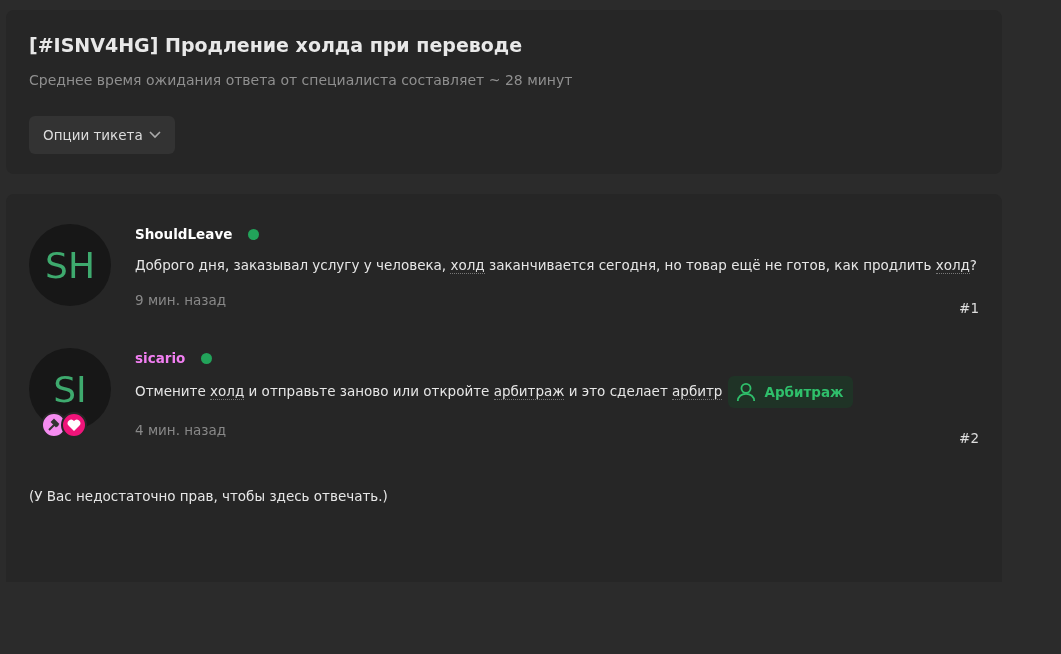 The width and height of the screenshot is (1061, 654). Describe the element at coordinates (746, 392) in the screenshot. I see `user-icon` at that location.